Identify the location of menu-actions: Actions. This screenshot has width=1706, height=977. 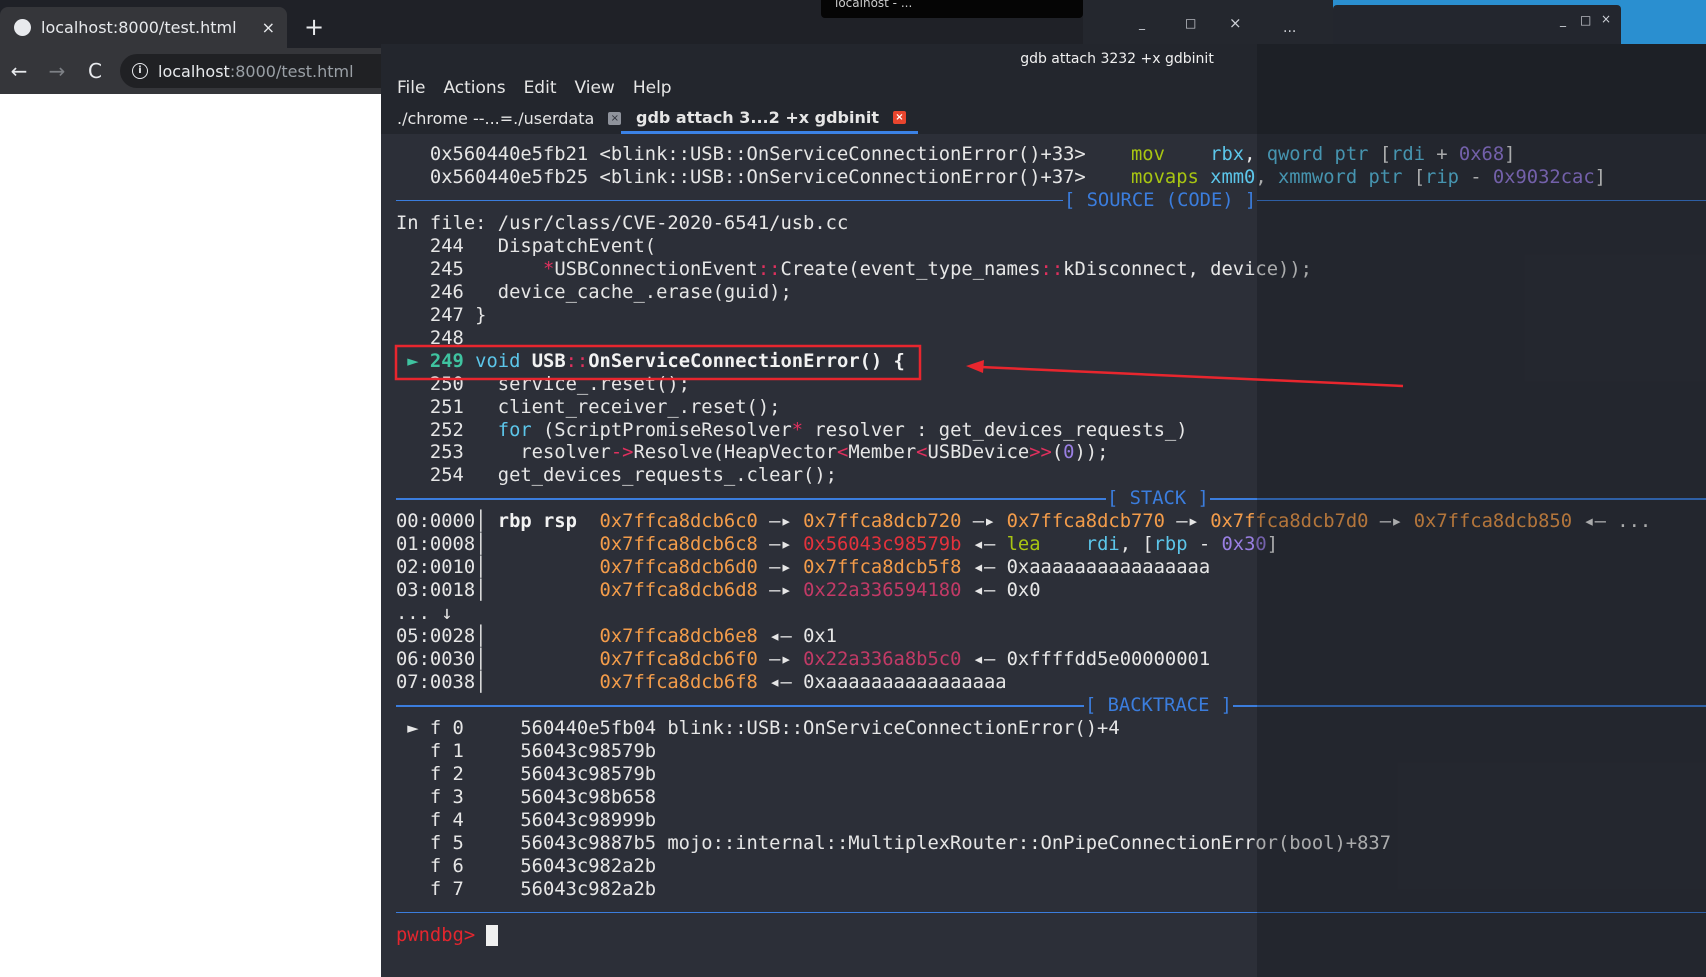
(474, 88).